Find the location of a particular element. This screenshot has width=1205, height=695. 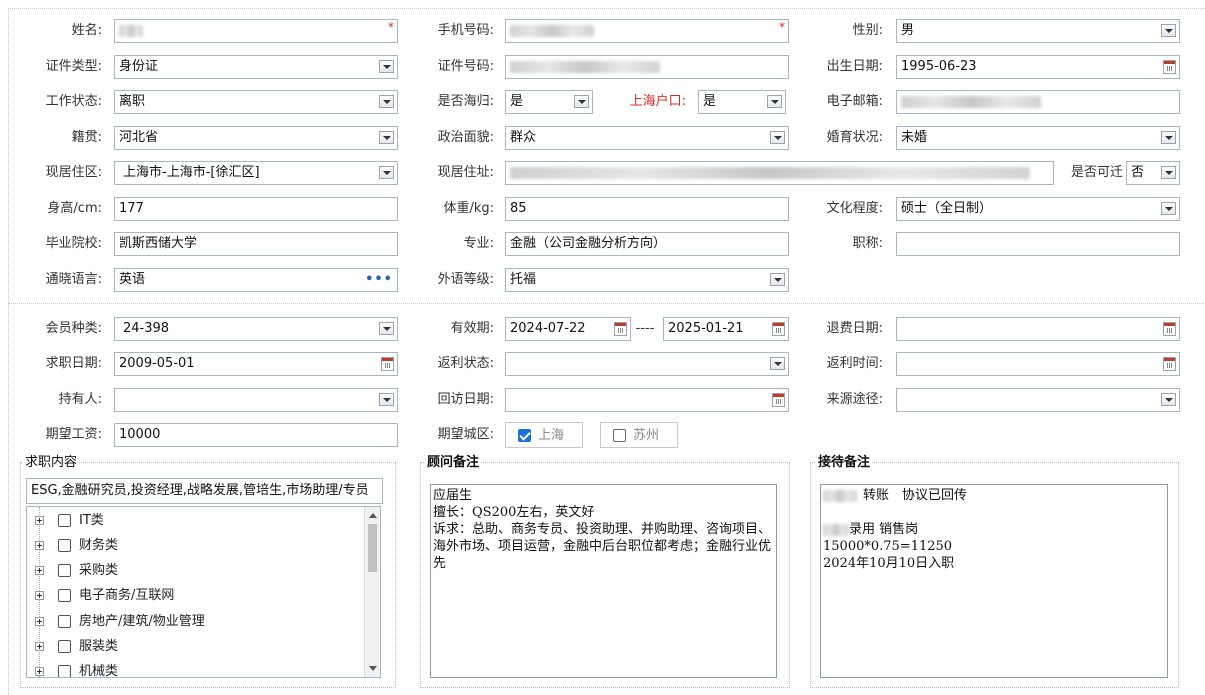

label-rebate-time: 返利时间: is located at coordinates (854, 363).